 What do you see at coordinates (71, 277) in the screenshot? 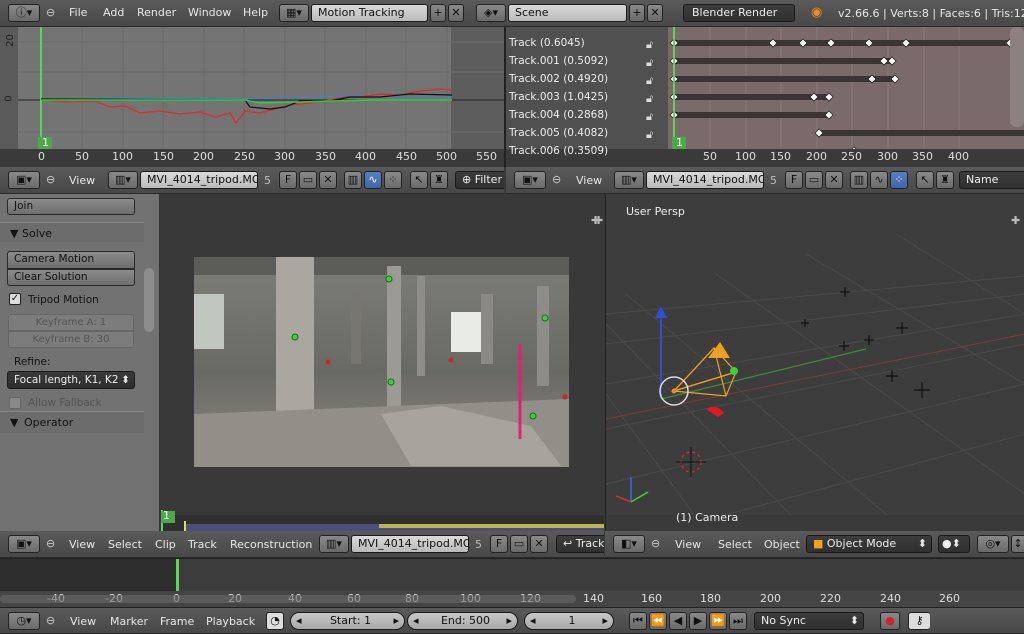
I see `clear-solution-button: Clear Solution` at bounding box center [71, 277].